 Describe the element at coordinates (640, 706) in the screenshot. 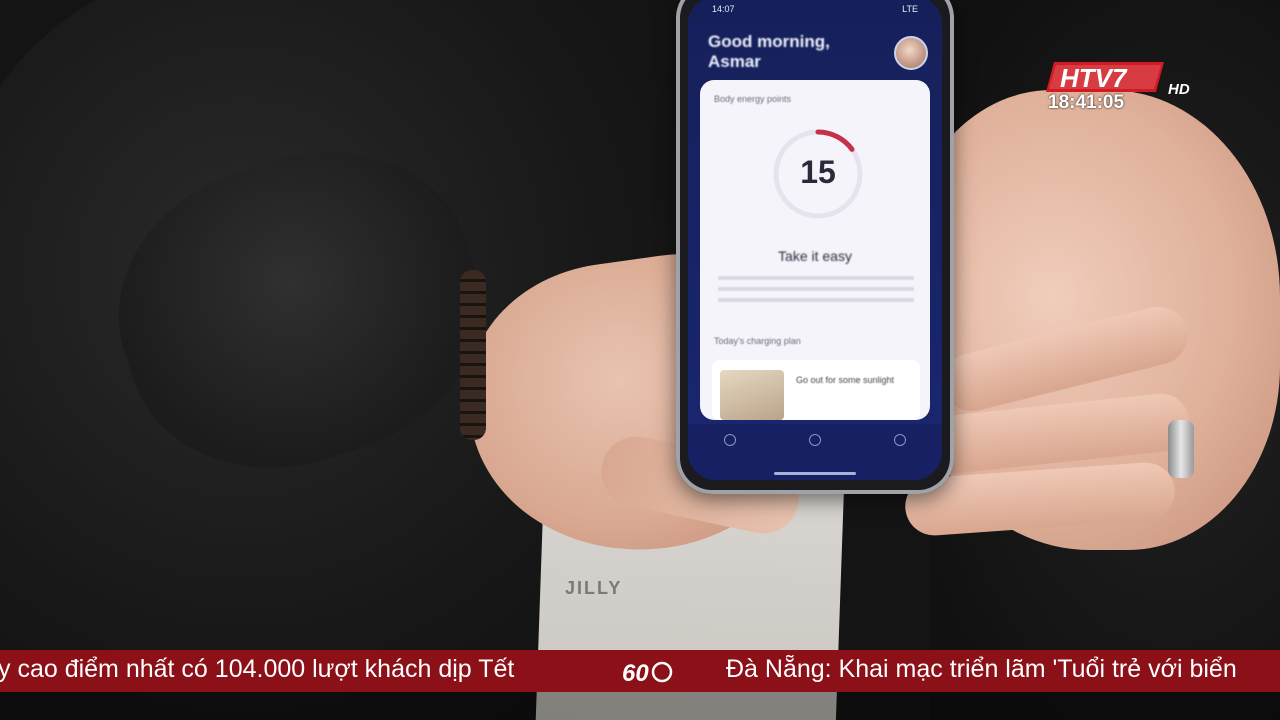

I see `ticker-shadow` at that location.